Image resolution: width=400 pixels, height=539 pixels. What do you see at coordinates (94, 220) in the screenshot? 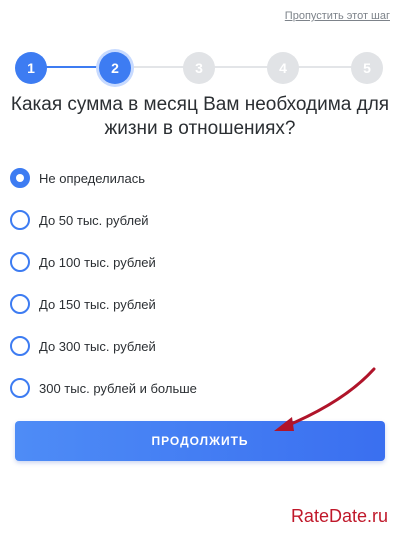
I see `option-label: До 50 тыс. рублей` at bounding box center [94, 220].